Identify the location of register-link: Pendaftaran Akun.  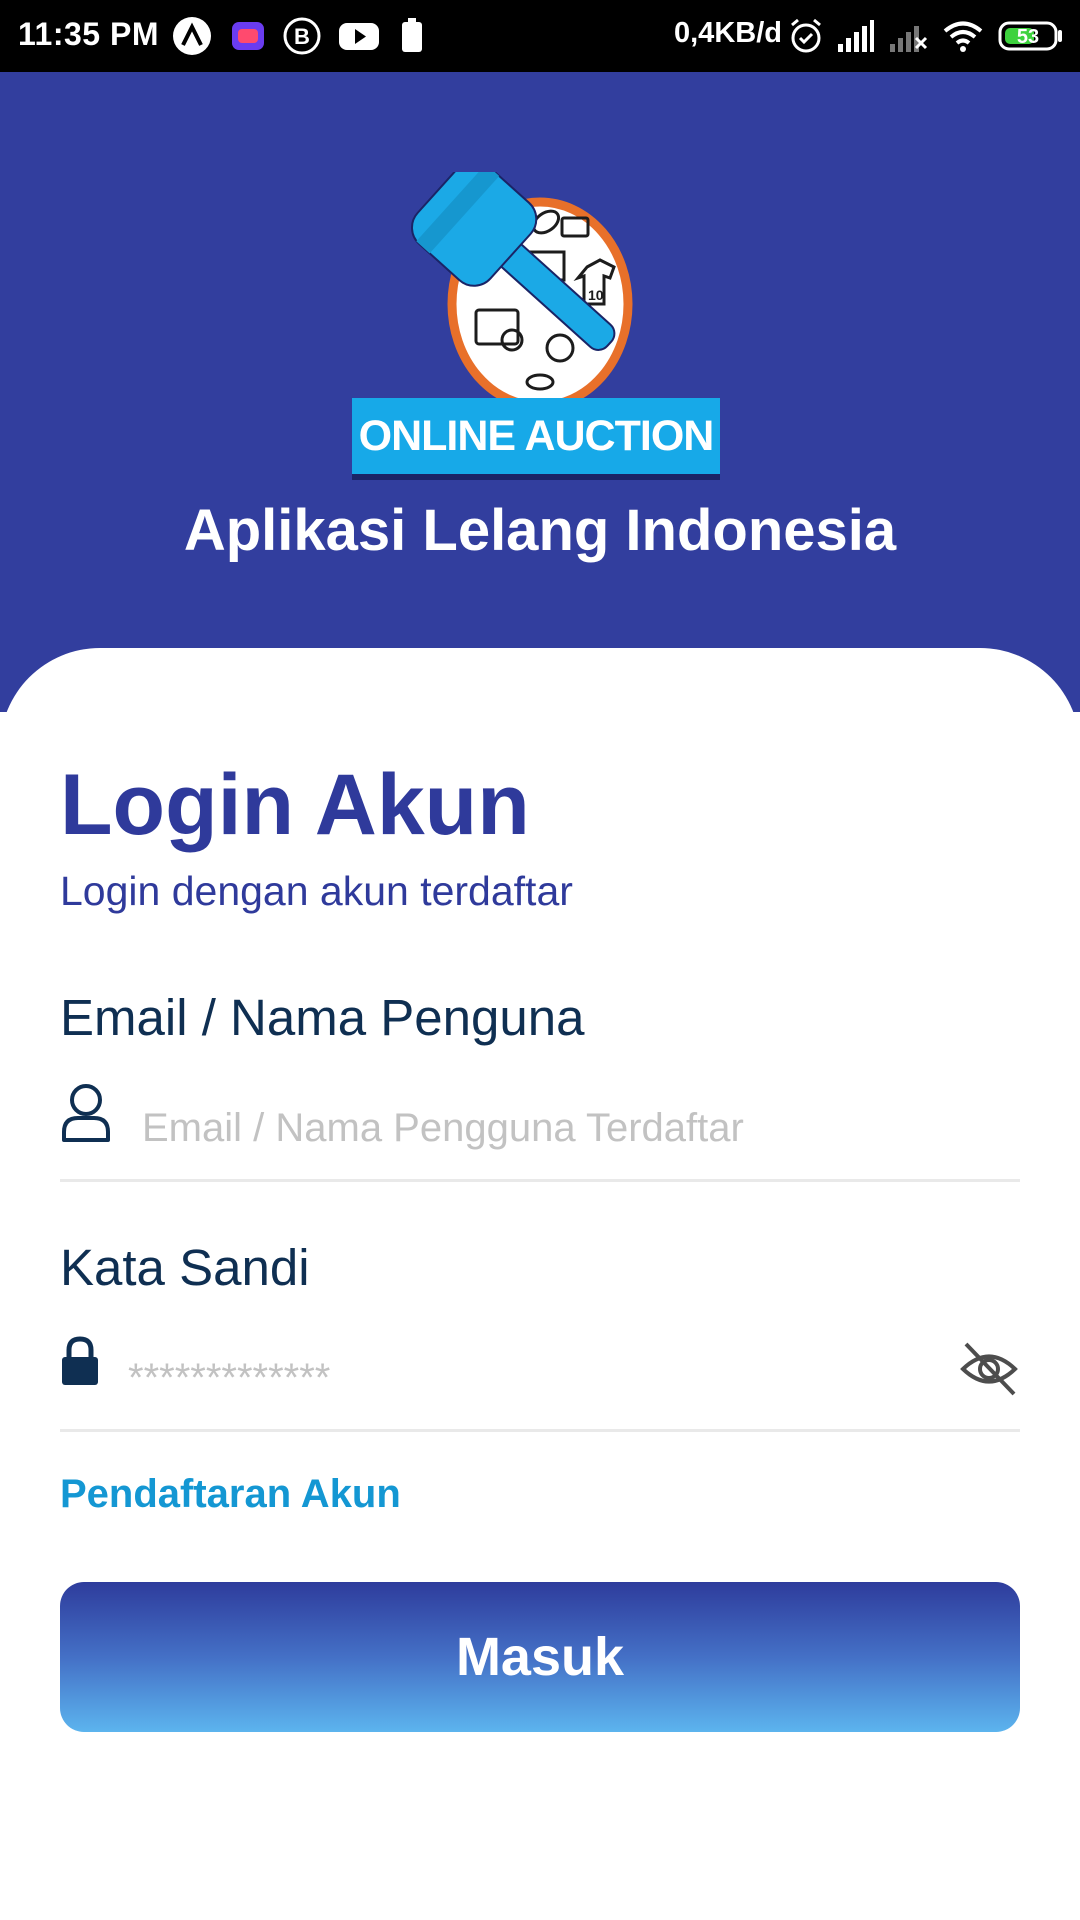
(230, 1494).